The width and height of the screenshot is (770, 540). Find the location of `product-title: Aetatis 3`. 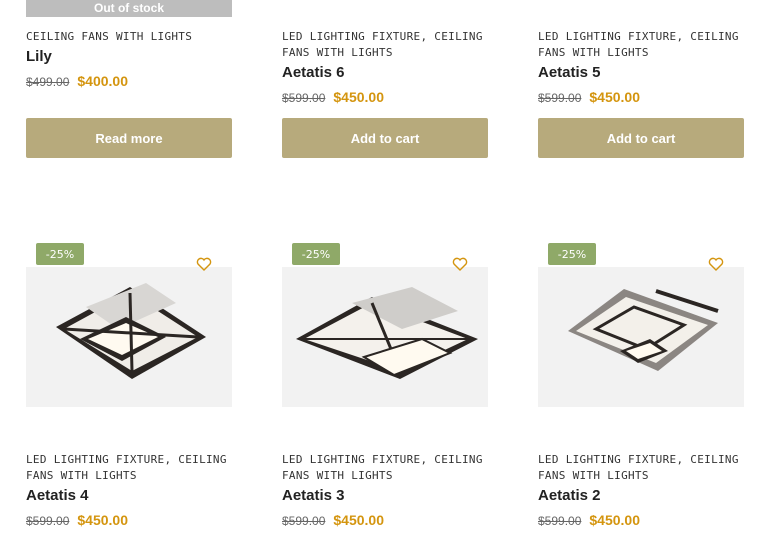

product-title: Aetatis 3 is located at coordinates (313, 495).